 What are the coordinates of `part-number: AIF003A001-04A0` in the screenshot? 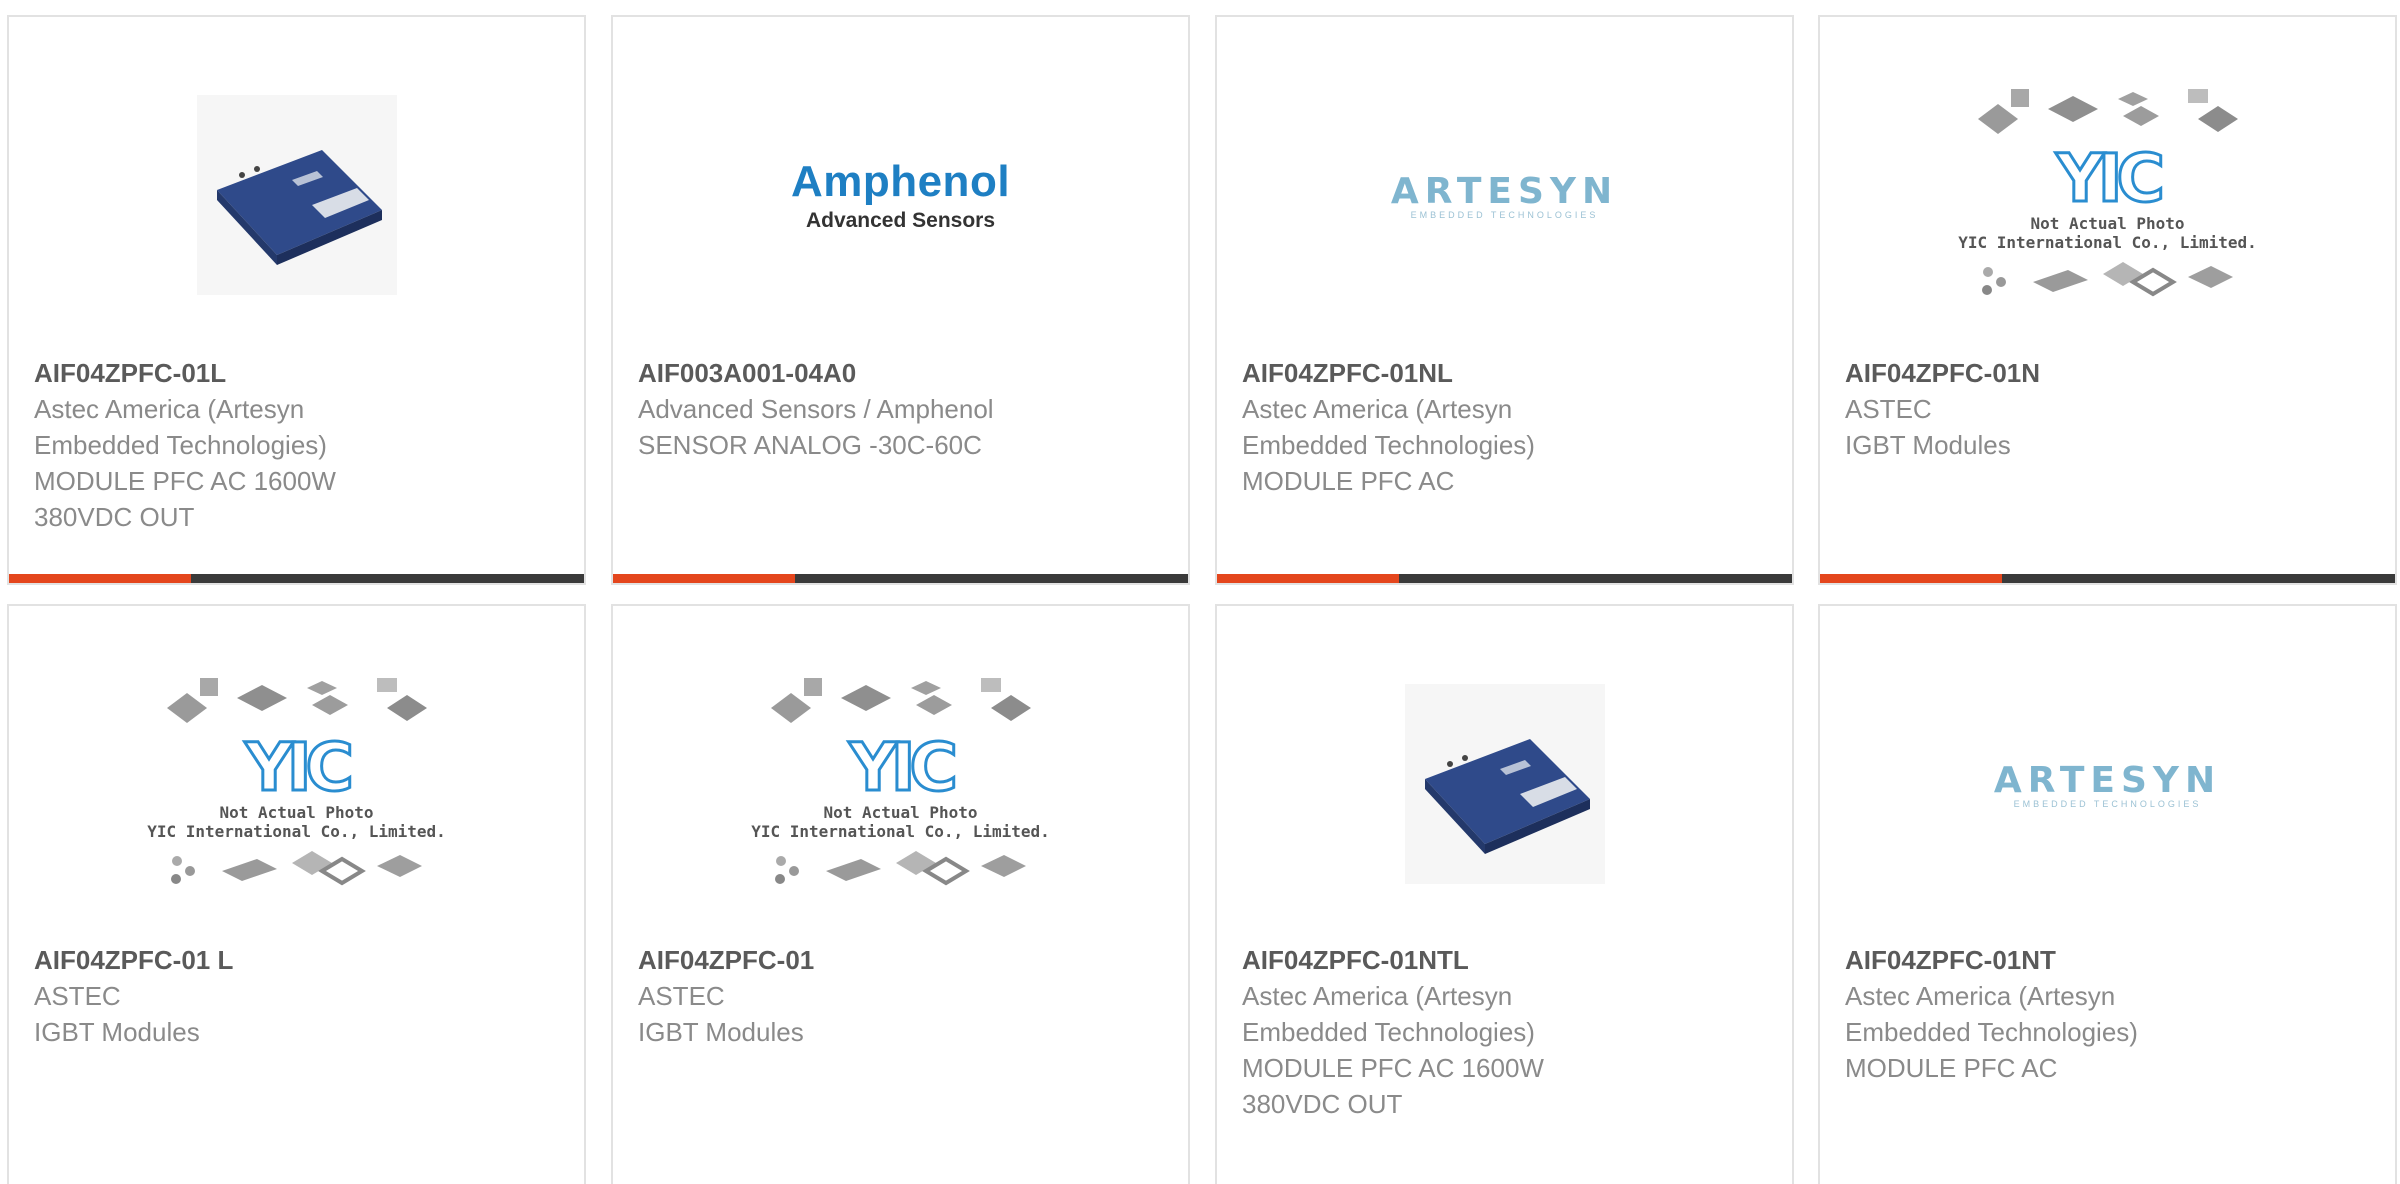 It's located at (903, 373).